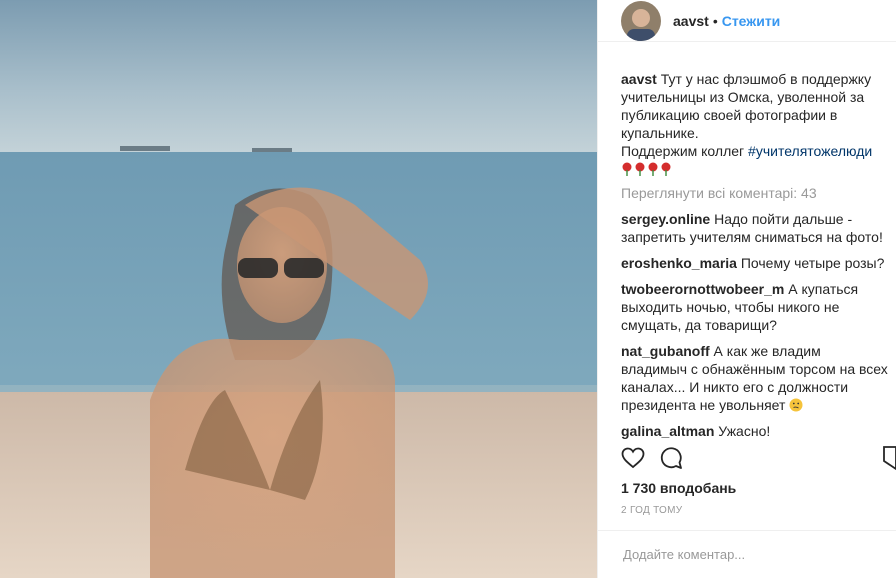 Image resolution: width=896 pixels, height=579 pixels. Describe the element at coordinates (665, 219) in the screenshot. I see `comment-username: sergey.online` at that location.